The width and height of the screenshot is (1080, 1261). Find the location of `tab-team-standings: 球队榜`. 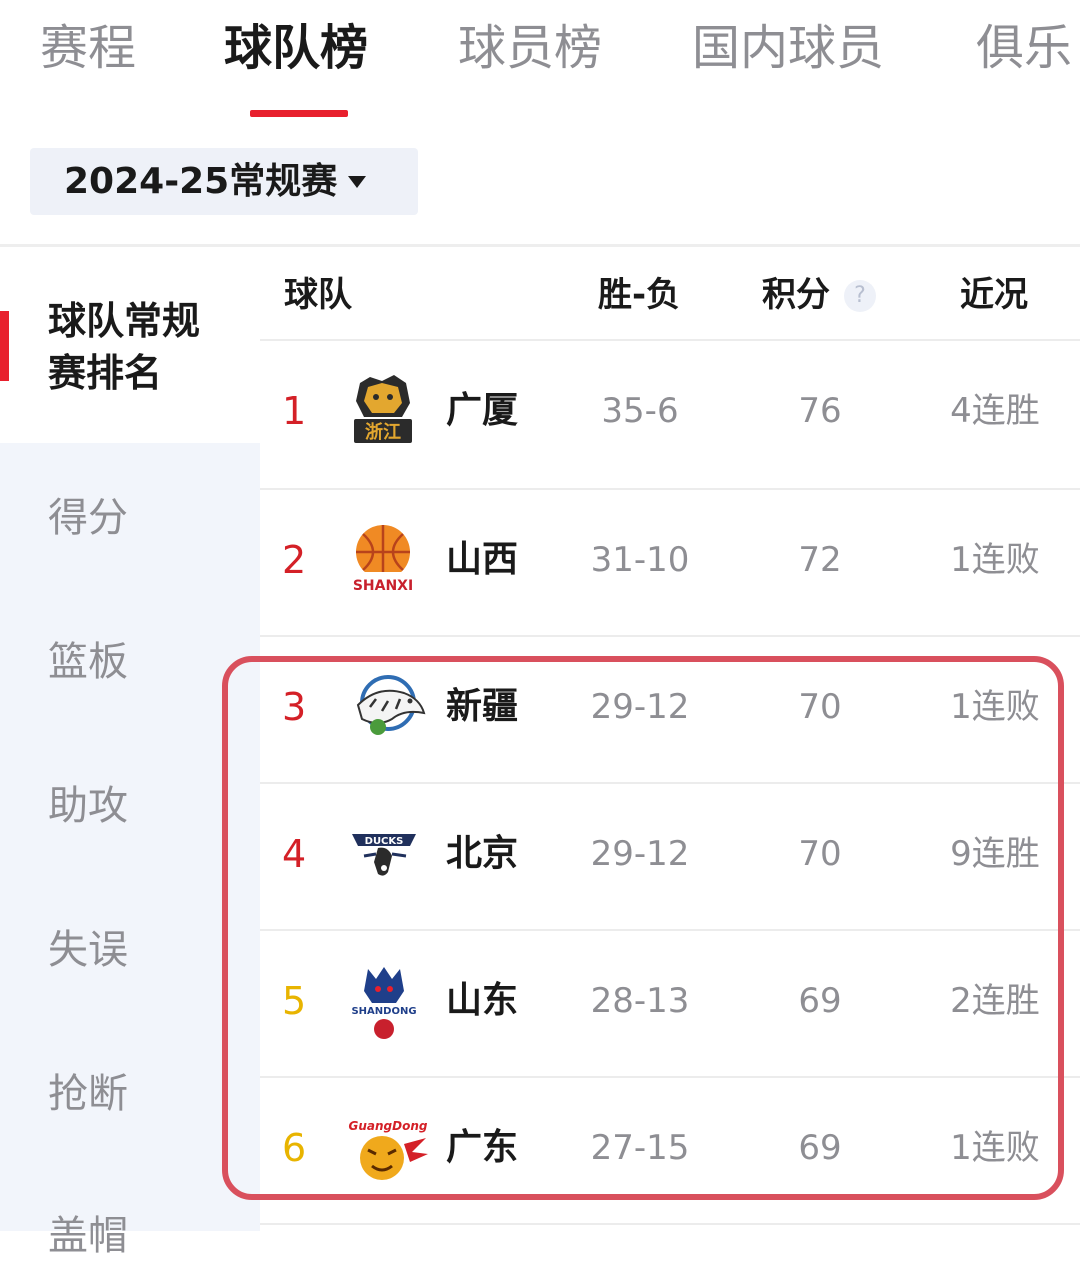

tab-team-standings: 球队榜 is located at coordinates (296, 48).